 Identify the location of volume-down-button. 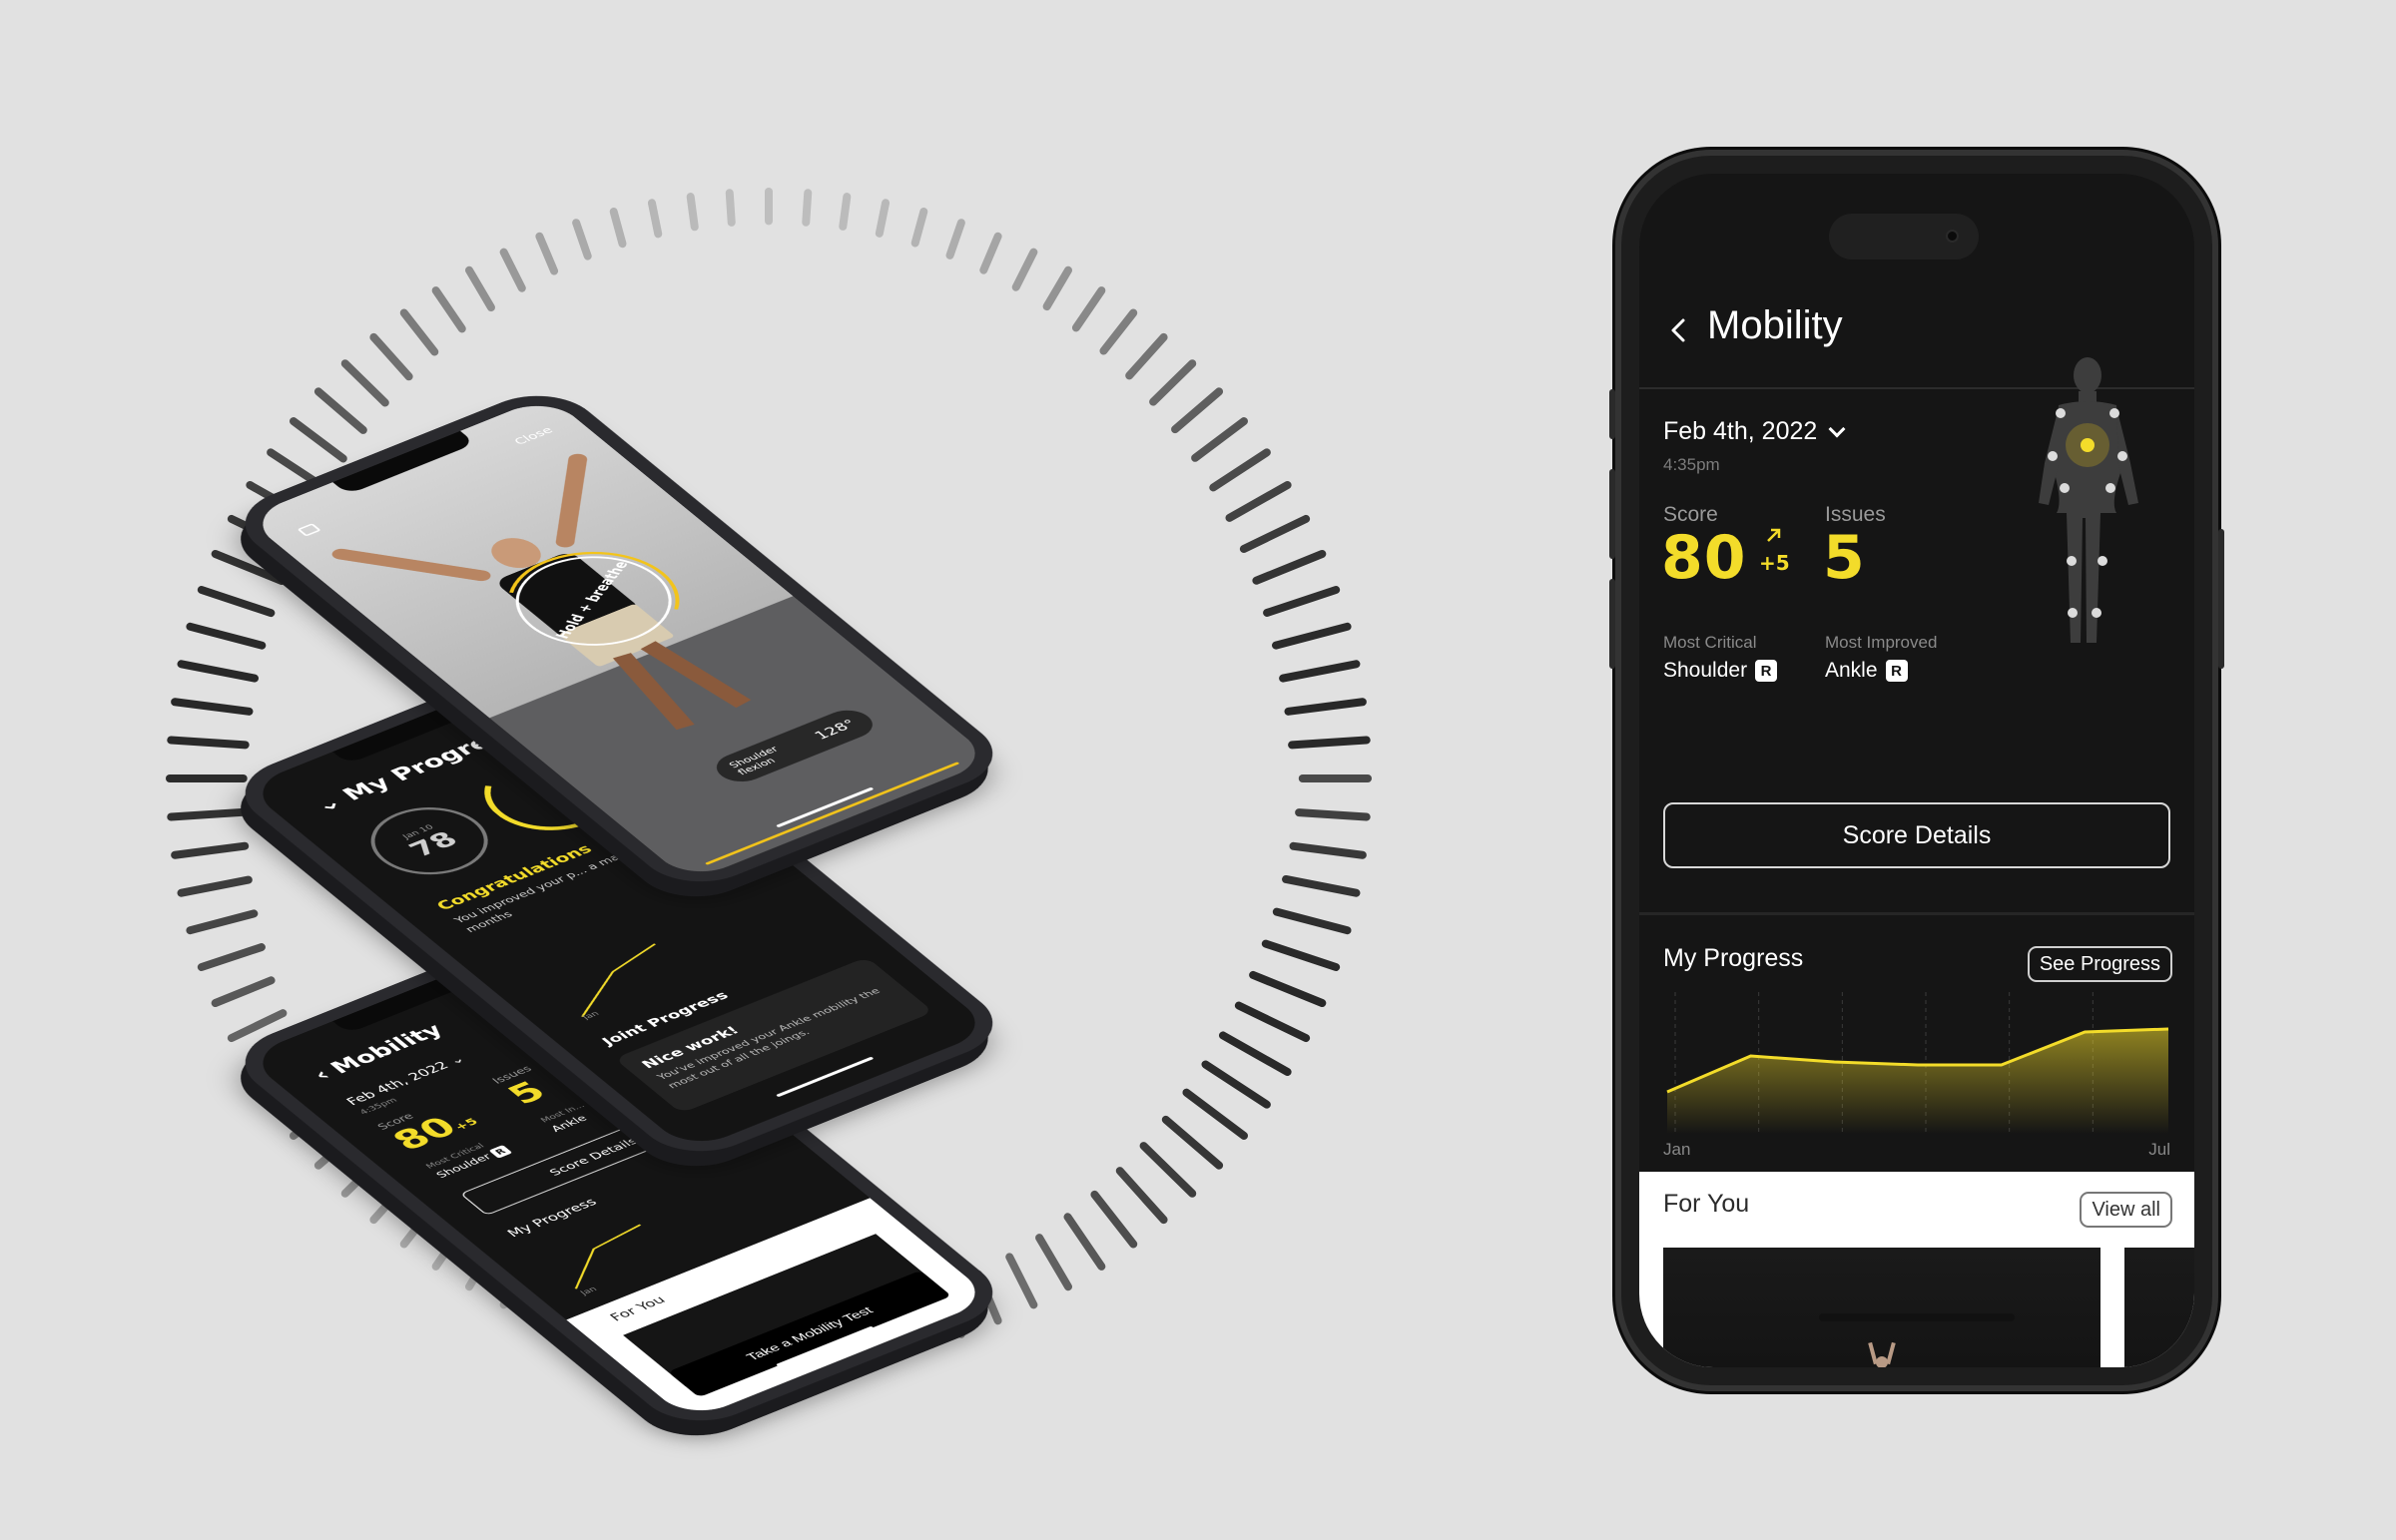
(1612, 624).